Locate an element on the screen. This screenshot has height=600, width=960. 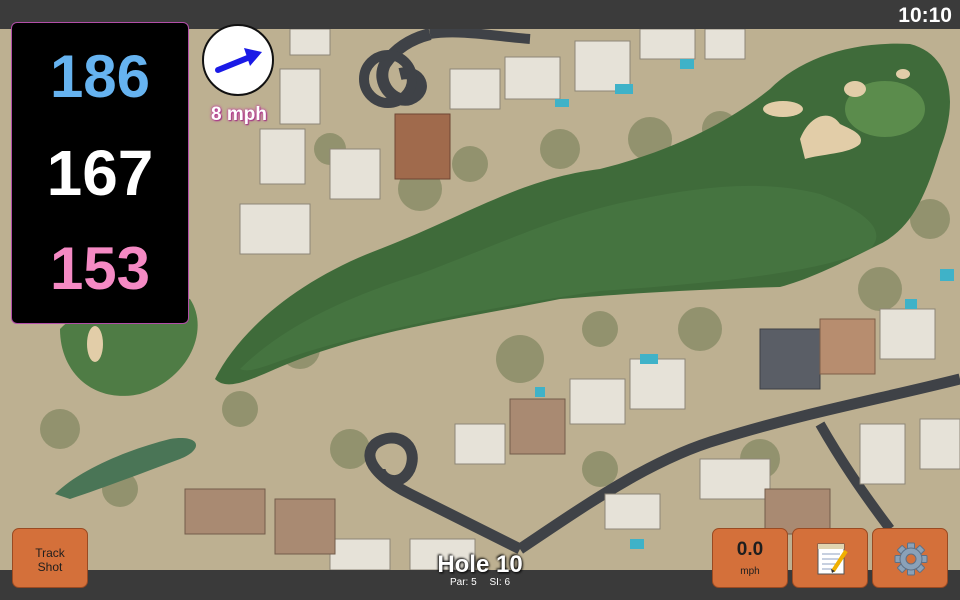
hole-info: Par: 5 SI: 6 is located at coordinates (480, 582).